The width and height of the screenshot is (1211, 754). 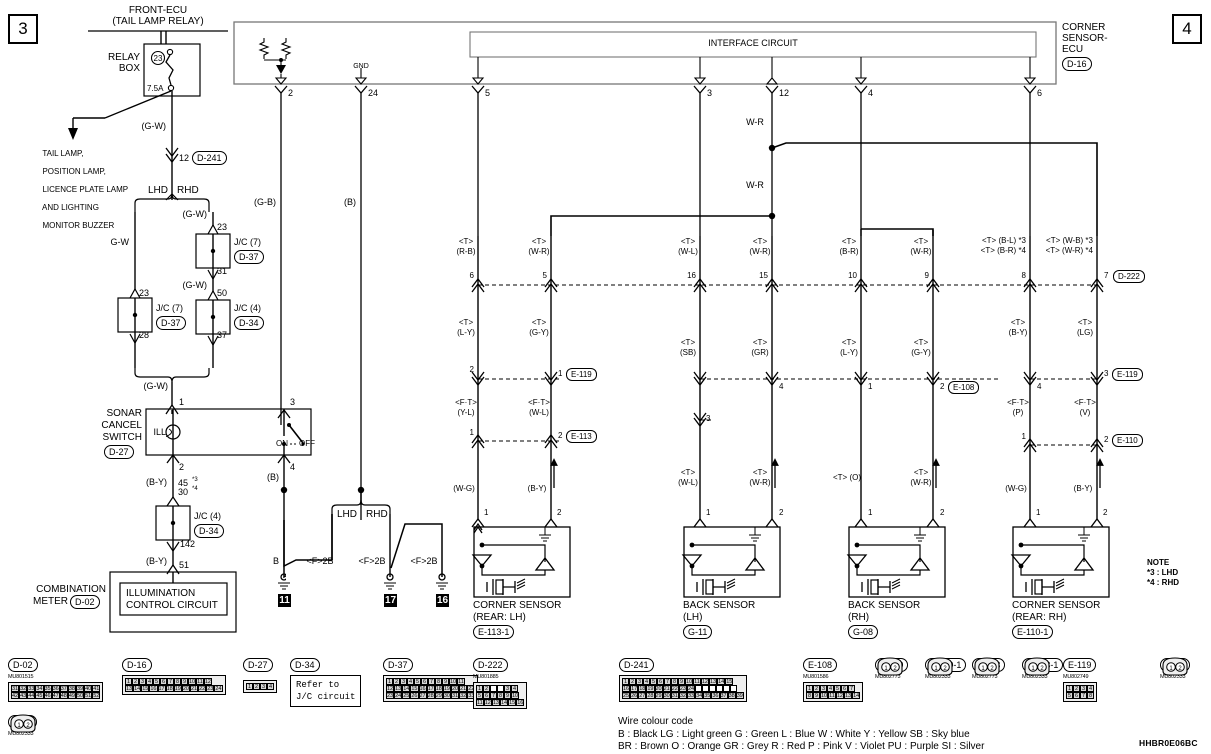 I want to click on pin-cell: 9, so click(x=445, y=681).